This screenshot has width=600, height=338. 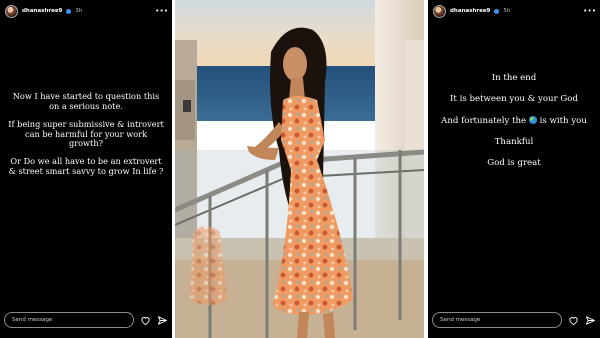 I want to click on post-time: 3h, so click(x=79, y=11).